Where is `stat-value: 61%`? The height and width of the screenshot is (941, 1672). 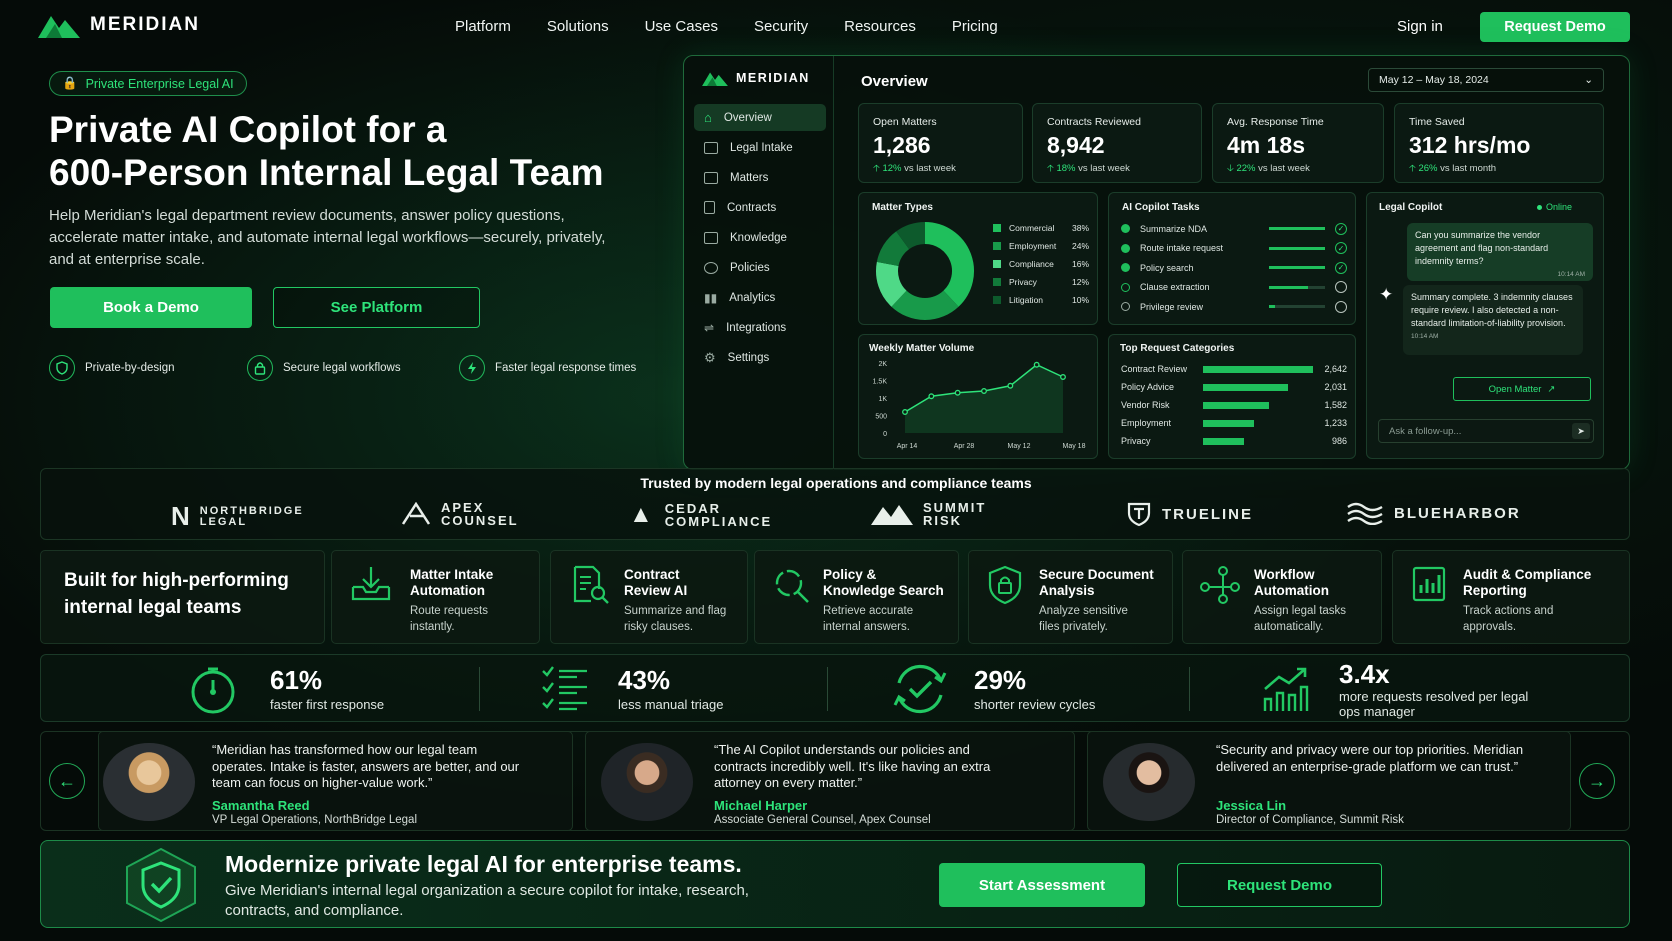 stat-value: 61% is located at coordinates (296, 680).